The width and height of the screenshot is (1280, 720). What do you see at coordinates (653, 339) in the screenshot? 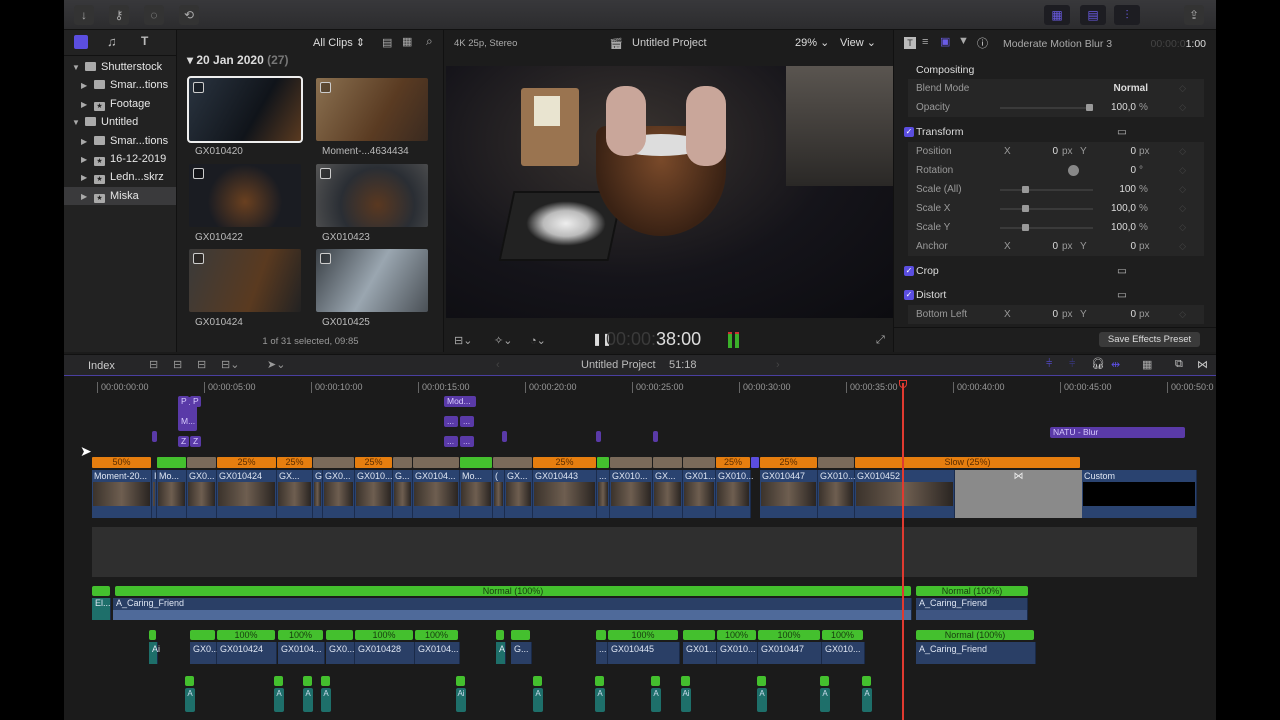
I see `timecode-display: 00:00:38:00` at bounding box center [653, 339].